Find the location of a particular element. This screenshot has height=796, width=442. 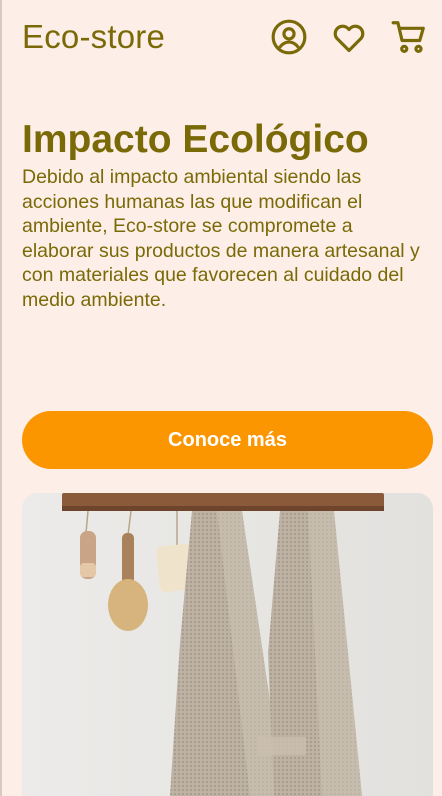

favorites-button is located at coordinates (349, 37).